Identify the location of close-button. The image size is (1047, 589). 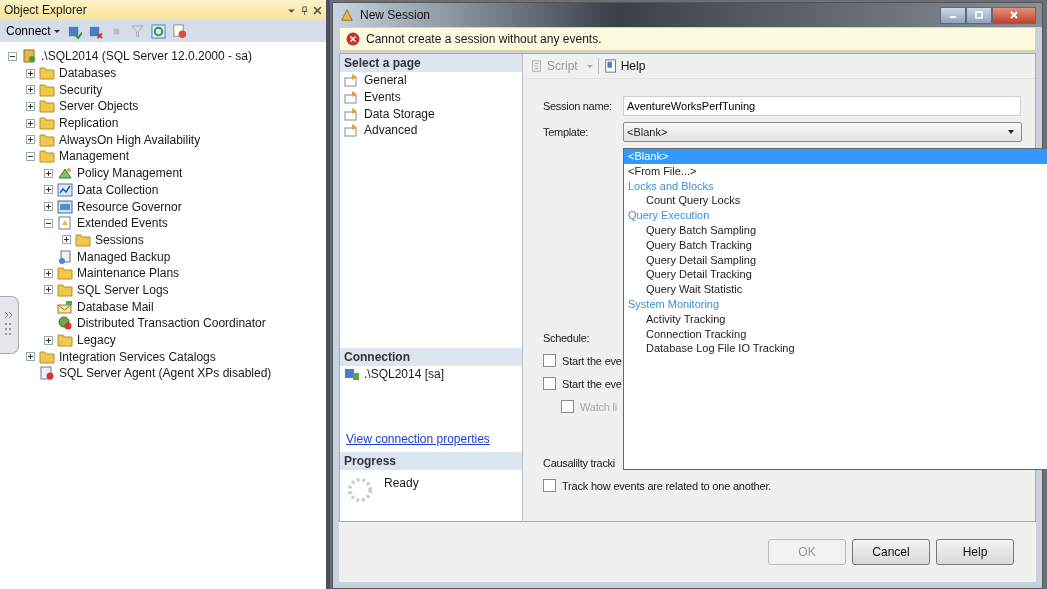
(1014, 15).